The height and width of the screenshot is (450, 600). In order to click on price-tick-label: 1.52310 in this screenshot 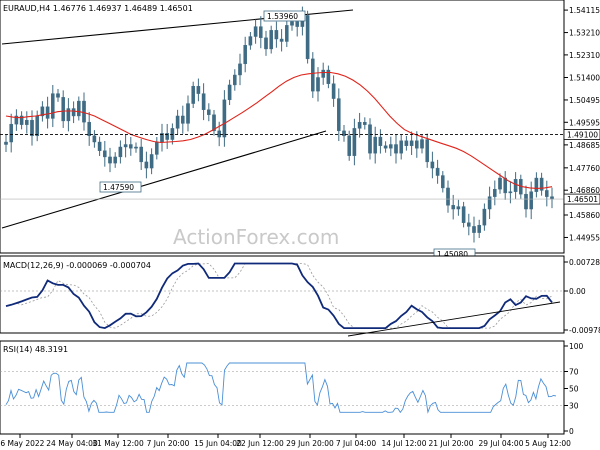, I will do `click(584, 55)`.